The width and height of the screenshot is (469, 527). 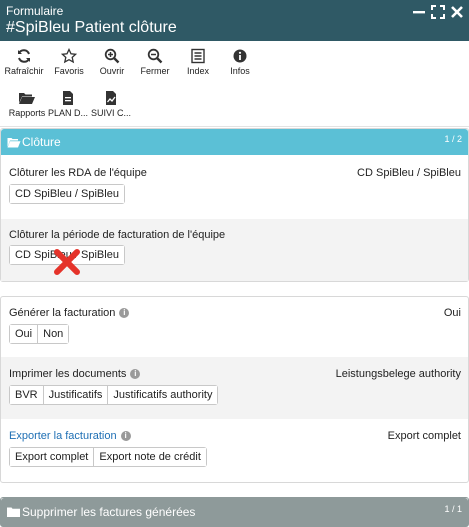 What do you see at coordinates (198, 56) in the screenshot?
I see `list-icon` at bounding box center [198, 56].